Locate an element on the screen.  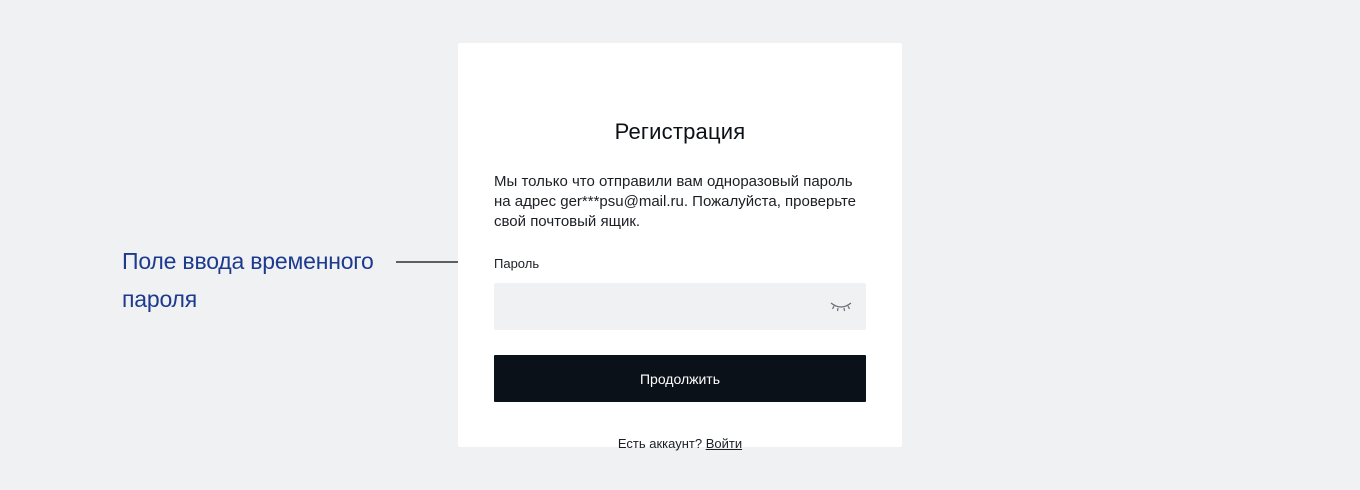
eye-closed-icon is located at coordinates (841, 306).